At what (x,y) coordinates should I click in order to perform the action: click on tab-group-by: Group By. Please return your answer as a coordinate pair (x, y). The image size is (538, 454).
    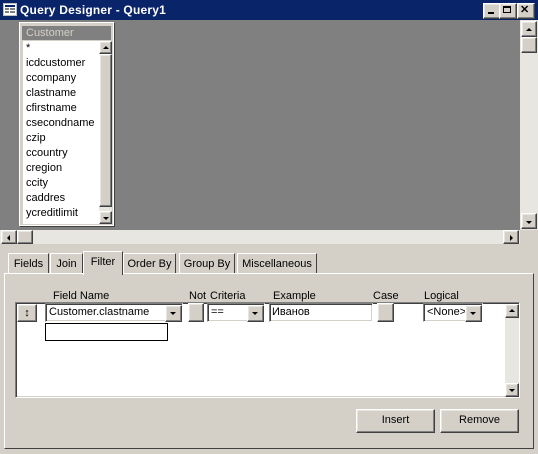
    Looking at the image, I should click on (207, 263).